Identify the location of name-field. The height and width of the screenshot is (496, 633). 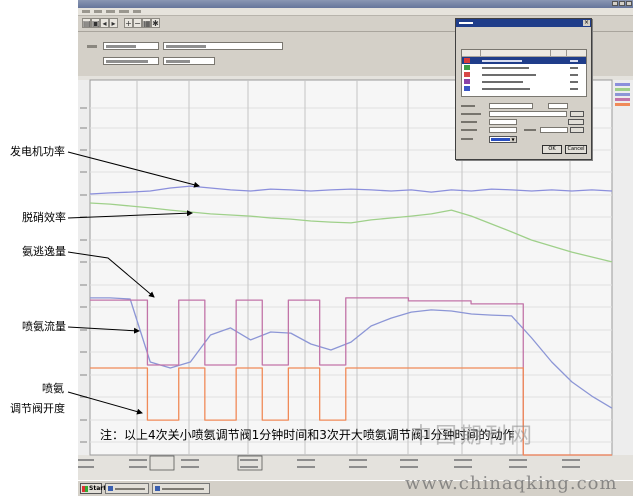
(511, 106).